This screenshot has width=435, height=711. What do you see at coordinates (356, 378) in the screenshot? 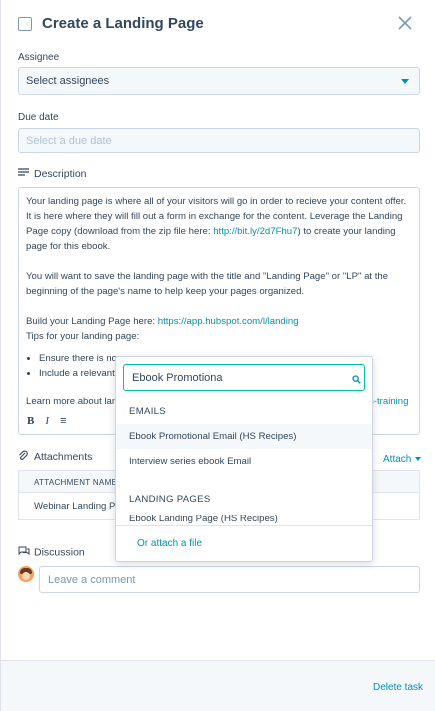
I see `search-icon` at bounding box center [356, 378].